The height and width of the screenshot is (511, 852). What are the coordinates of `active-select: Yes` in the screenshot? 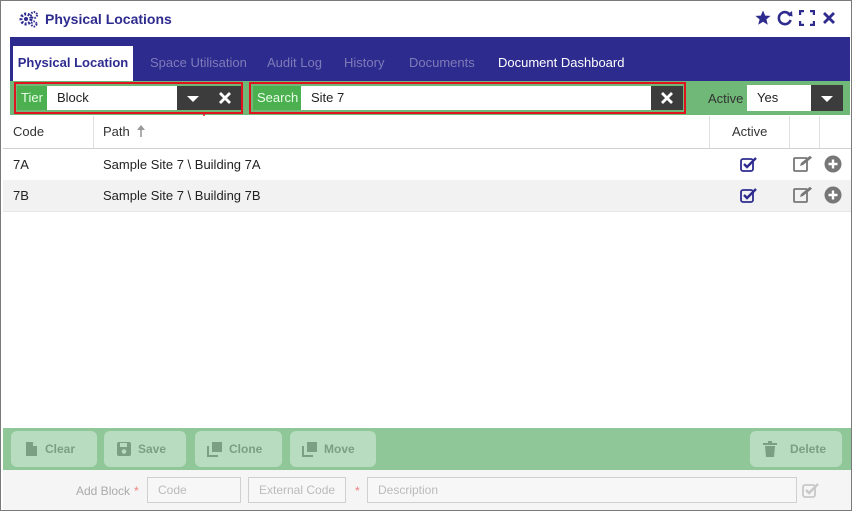 It's located at (779, 98).